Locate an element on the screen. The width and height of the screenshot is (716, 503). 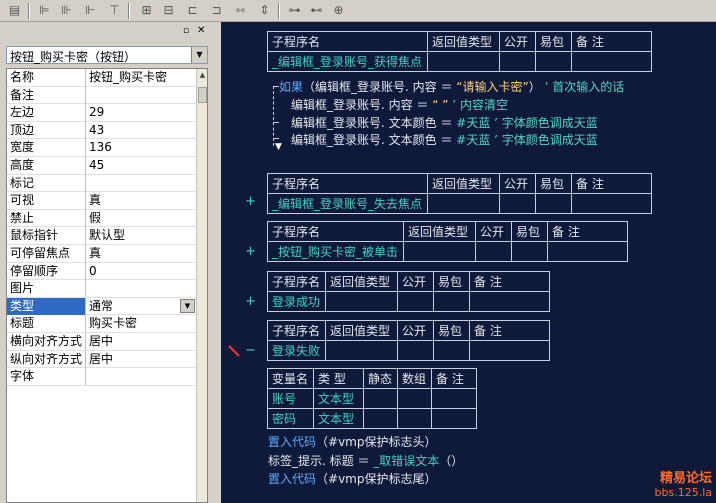
property-value: 29 is located at coordinates (142, 112).